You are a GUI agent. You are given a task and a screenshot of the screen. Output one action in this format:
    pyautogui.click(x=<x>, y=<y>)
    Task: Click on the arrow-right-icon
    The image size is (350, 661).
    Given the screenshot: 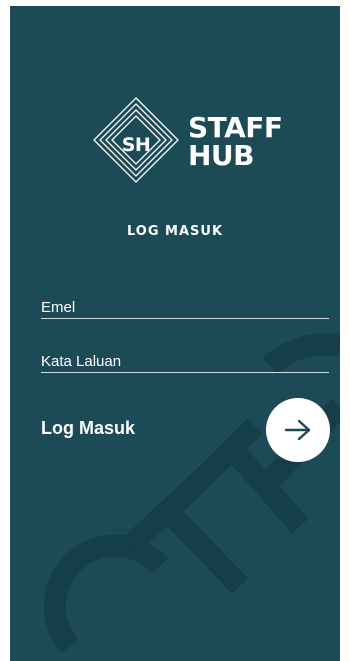 What is the action you would take?
    pyautogui.click(x=297, y=430)
    